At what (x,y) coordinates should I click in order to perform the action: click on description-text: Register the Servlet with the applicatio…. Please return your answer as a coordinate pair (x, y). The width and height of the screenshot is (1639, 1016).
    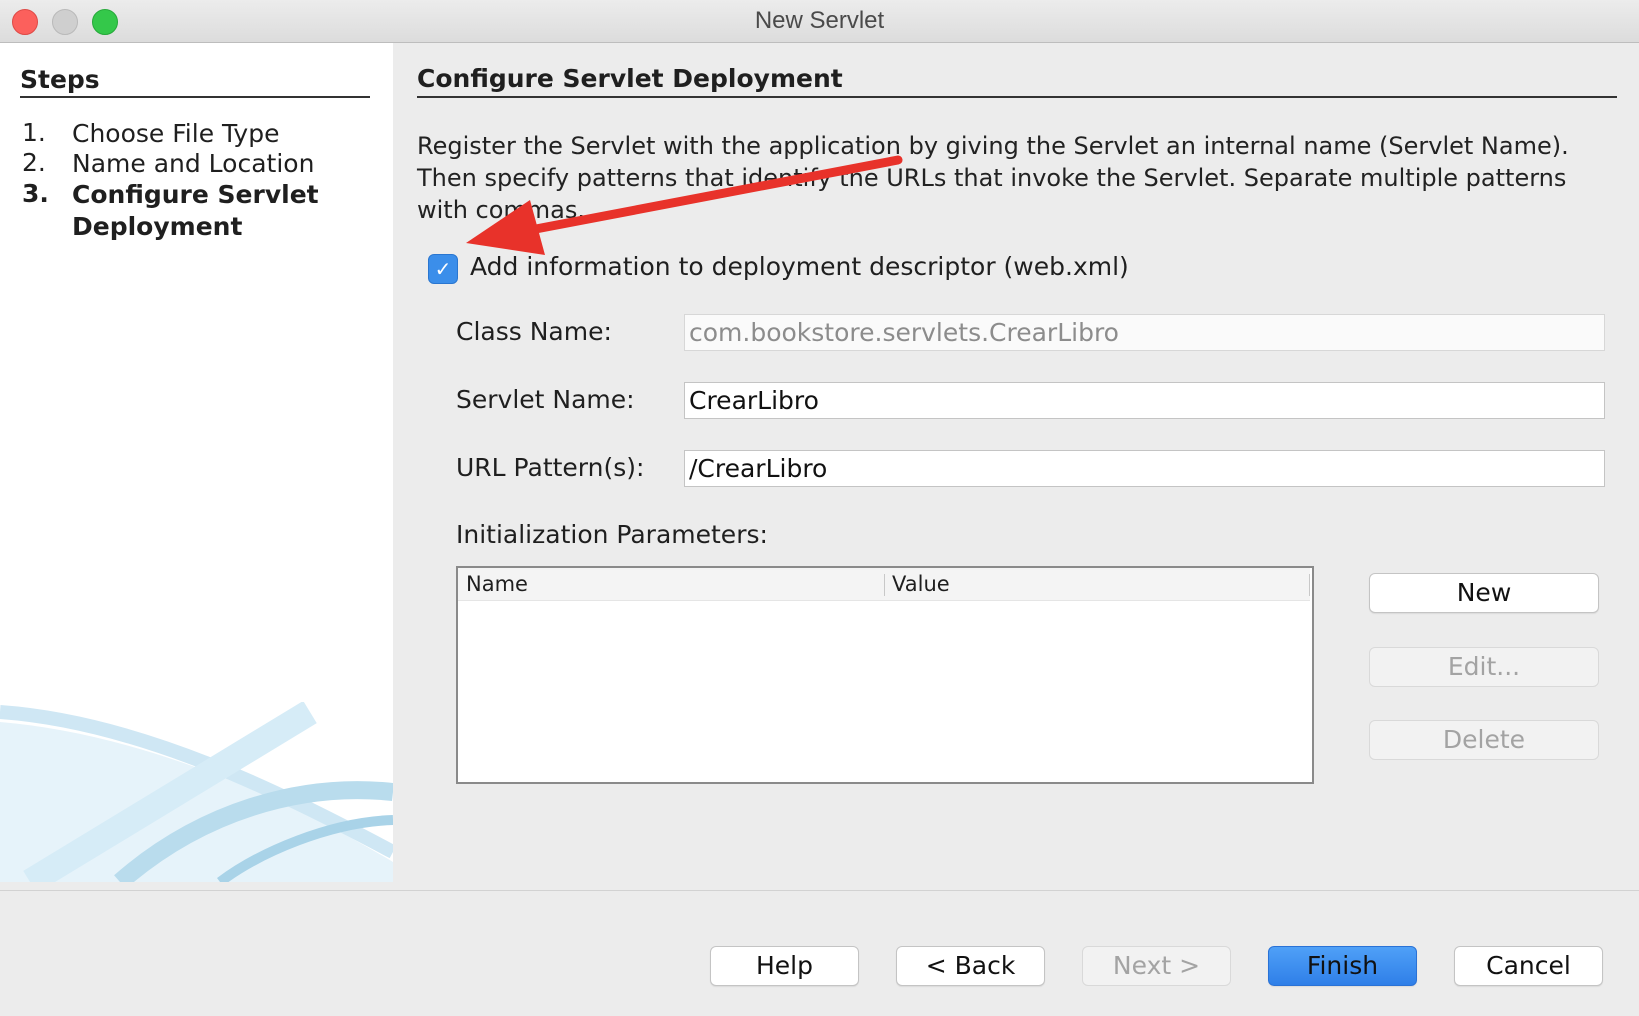
    Looking at the image, I should click on (993, 178).